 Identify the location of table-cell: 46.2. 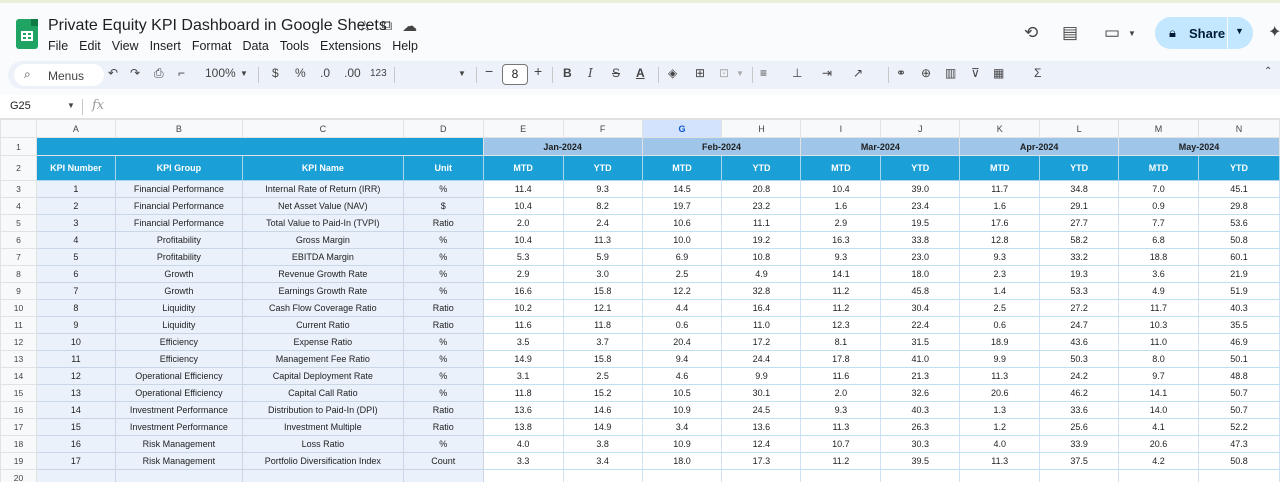
(1079, 393).